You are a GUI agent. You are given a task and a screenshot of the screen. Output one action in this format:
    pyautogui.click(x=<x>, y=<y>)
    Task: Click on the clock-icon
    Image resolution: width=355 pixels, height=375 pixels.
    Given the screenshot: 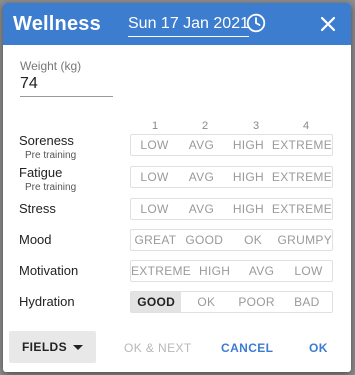 What is the action you would take?
    pyautogui.click(x=256, y=23)
    